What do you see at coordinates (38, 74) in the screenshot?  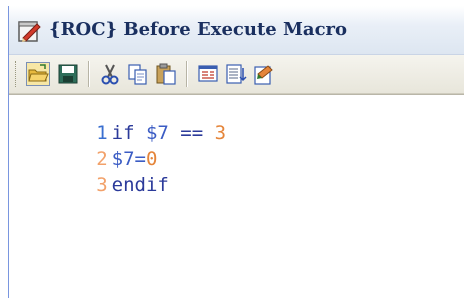 I see `open-folder-icon` at bounding box center [38, 74].